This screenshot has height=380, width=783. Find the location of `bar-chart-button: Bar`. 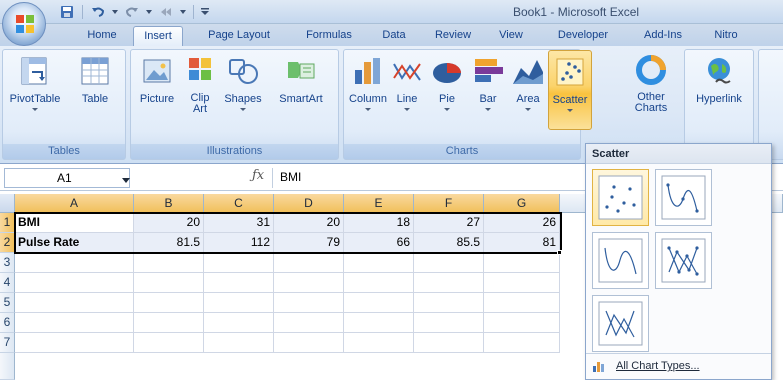

bar-chart-button: Bar is located at coordinates (488, 90).